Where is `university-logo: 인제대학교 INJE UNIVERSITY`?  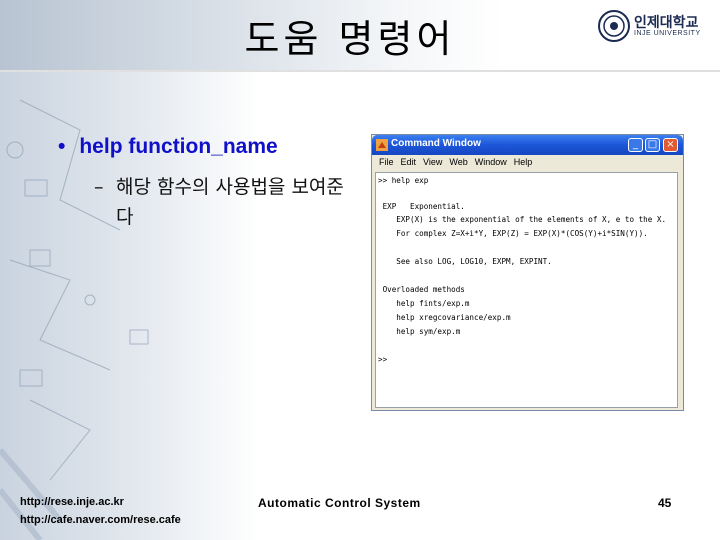 university-logo: 인제대학교 INJE UNIVERSITY is located at coordinates (653, 27).